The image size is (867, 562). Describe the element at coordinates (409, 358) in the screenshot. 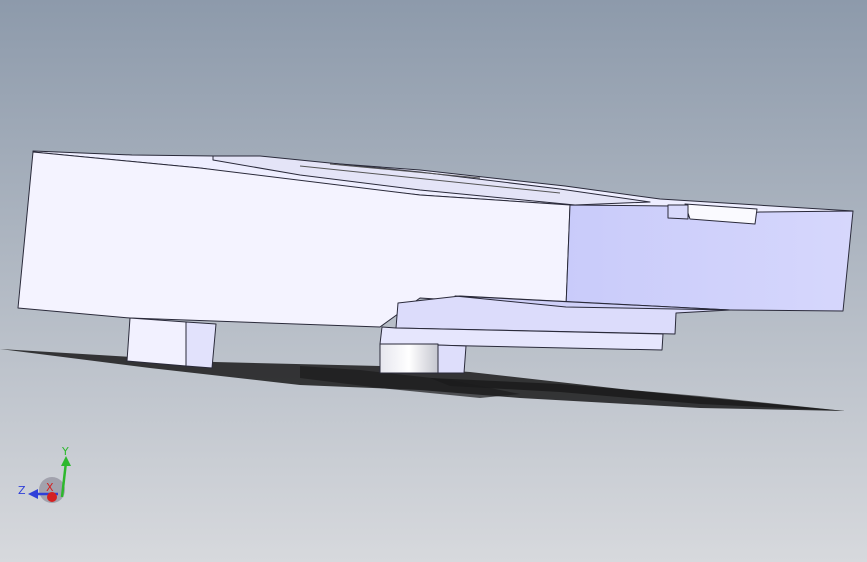

I see `cylinder-leg` at that location.